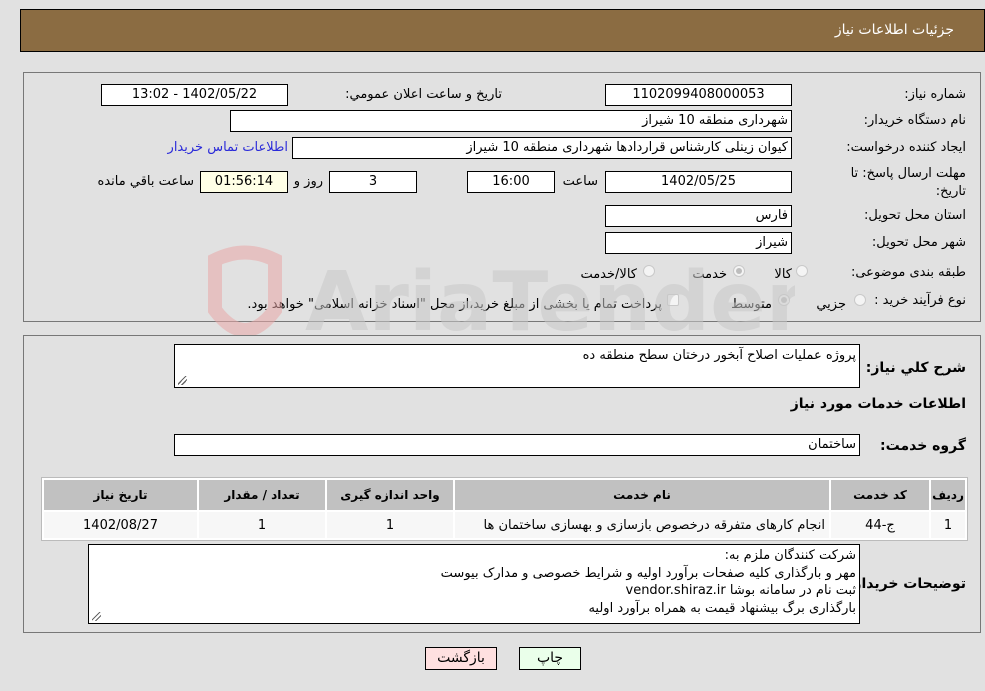  What do you see at coordinates (783, 274) in the screenshot?
I see `category-option-goods: کالا` at bounding box center [783, 274].